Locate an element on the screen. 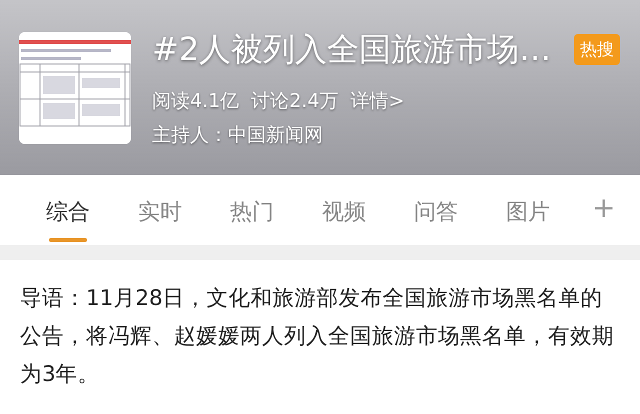  stat-text: 阅读4.1亿 is located at coordinates (196, 101).